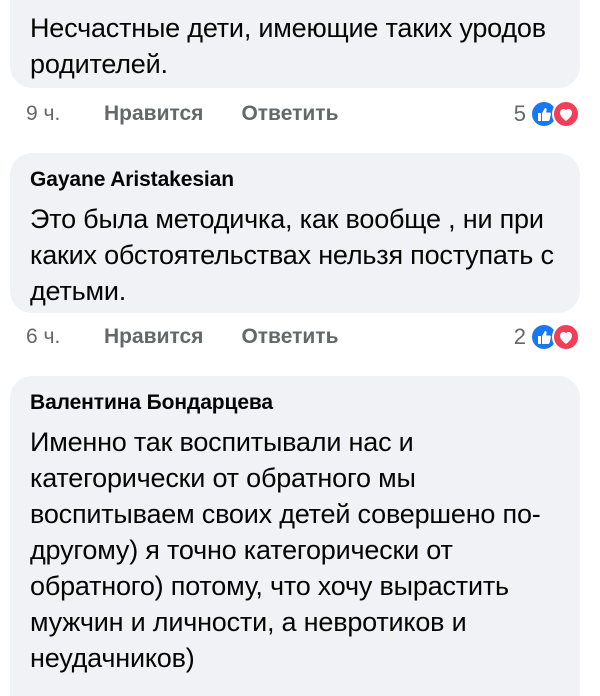 This screenshot has width=600, height=696. Describe the element at coordinates (65, 337) in the screenshot. I see `comment-timestamp: 6 ч.` at that location.